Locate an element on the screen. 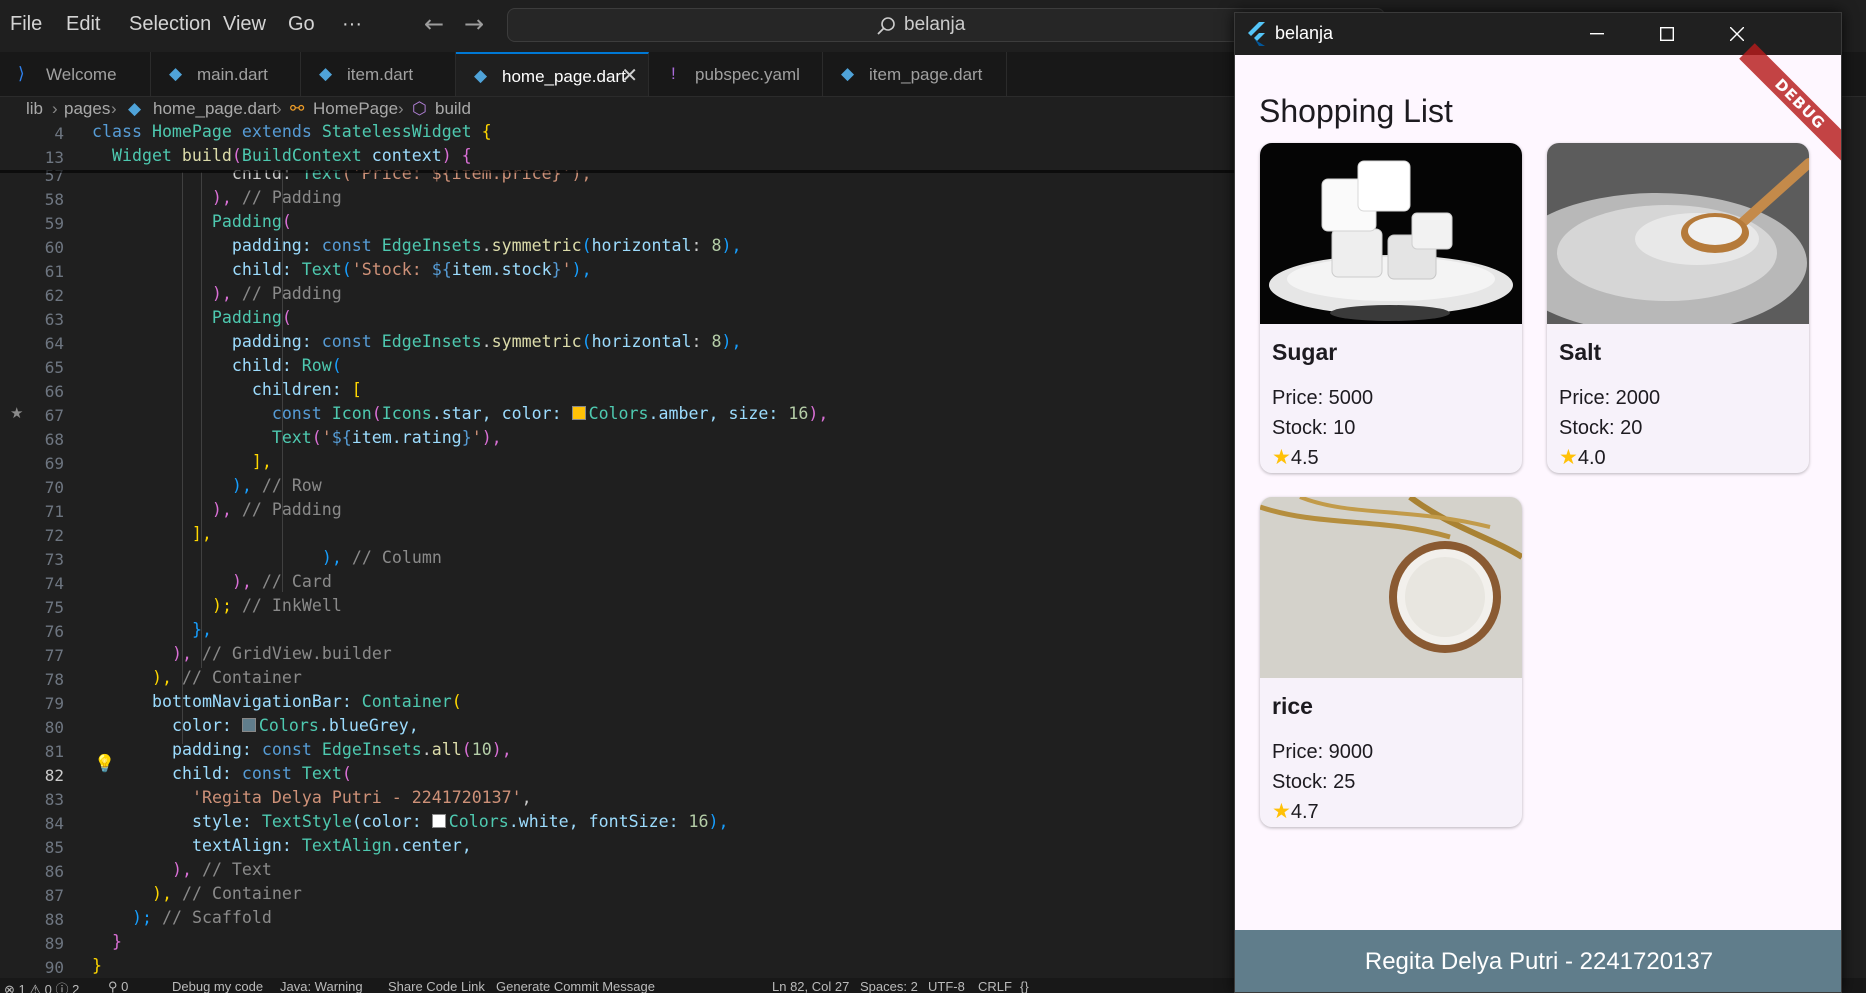 The height and width of the screenshot is (993, 1866). breadcrumb-pages: pages is located at coordinates (87, 109).